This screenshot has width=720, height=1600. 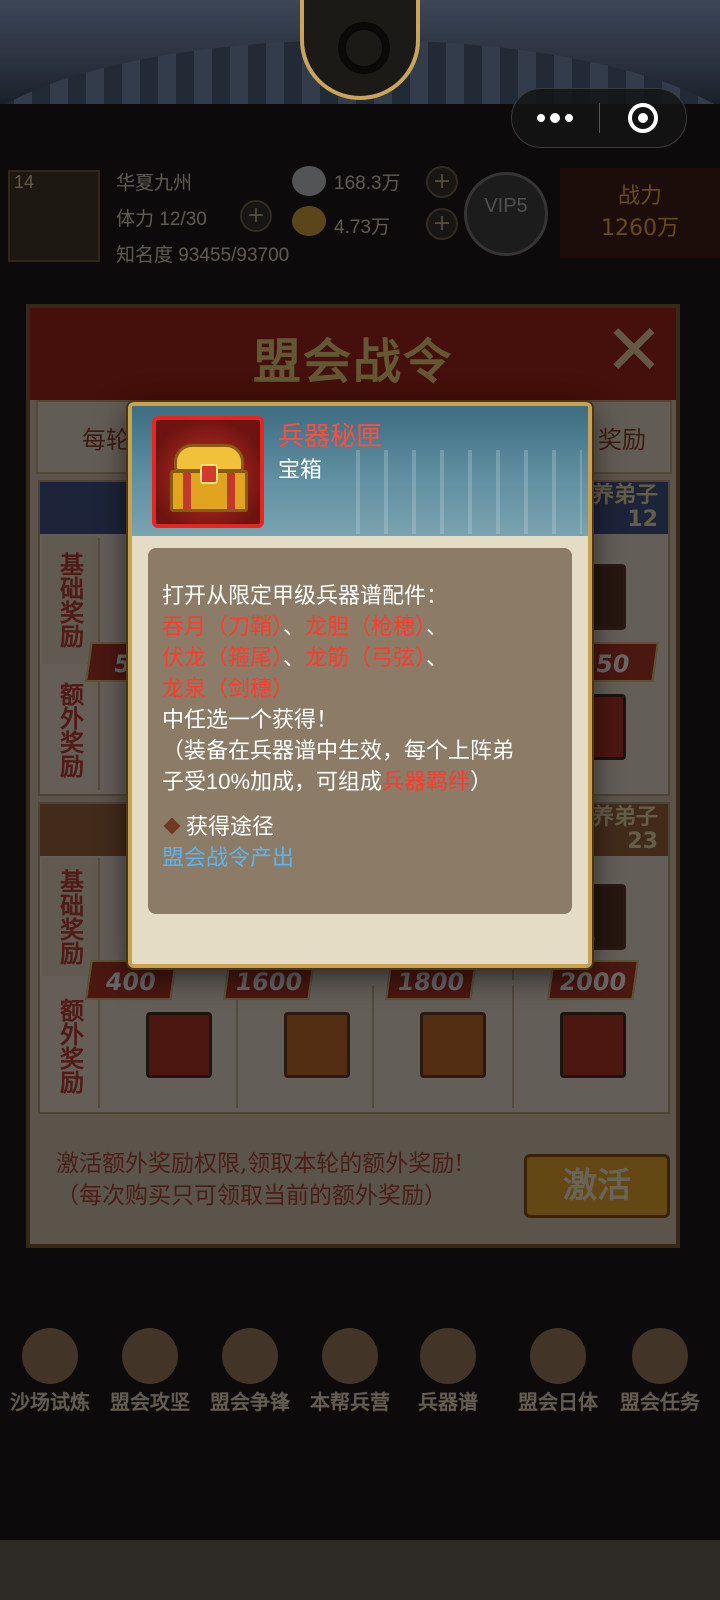 I want to click on server-name: 华夏九州, so click(x=154, y=183).